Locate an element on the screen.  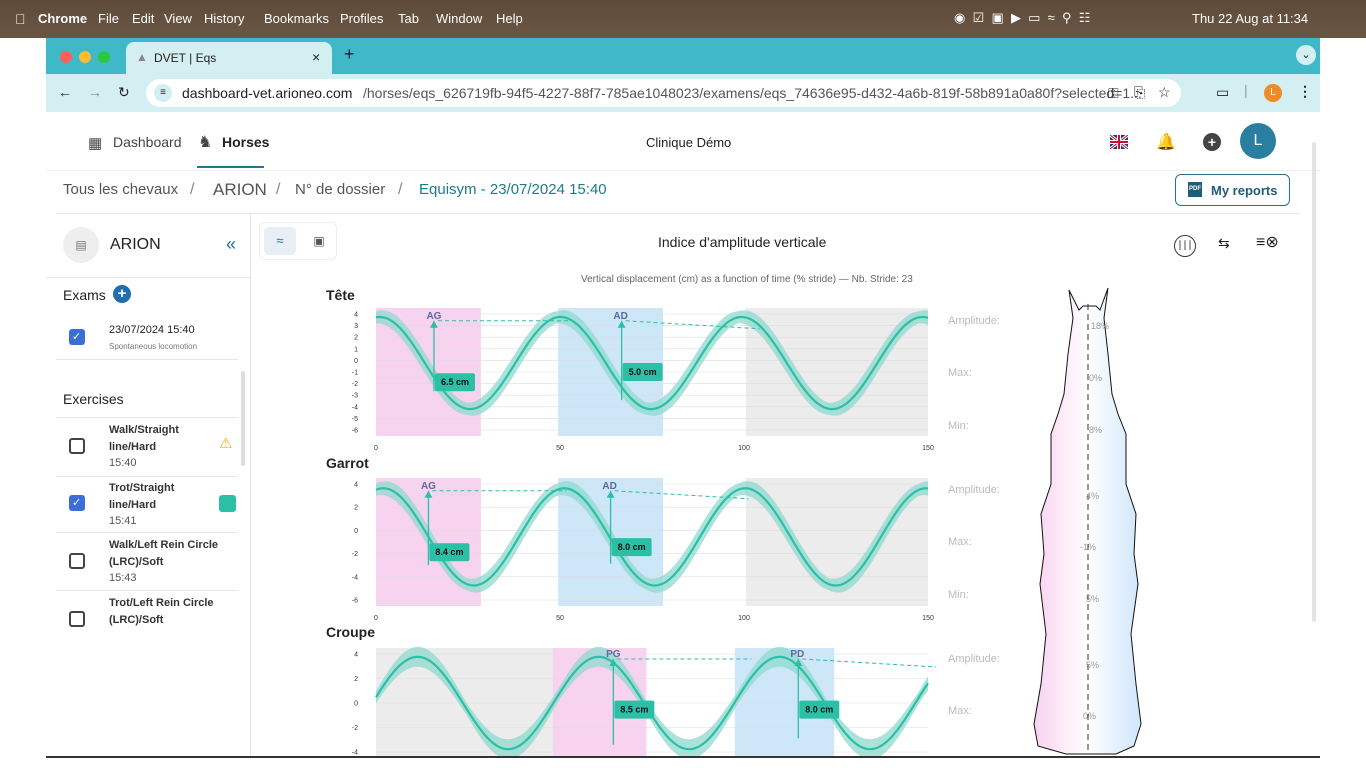
menu-edit: Edit is located at coordinates (143, 18).